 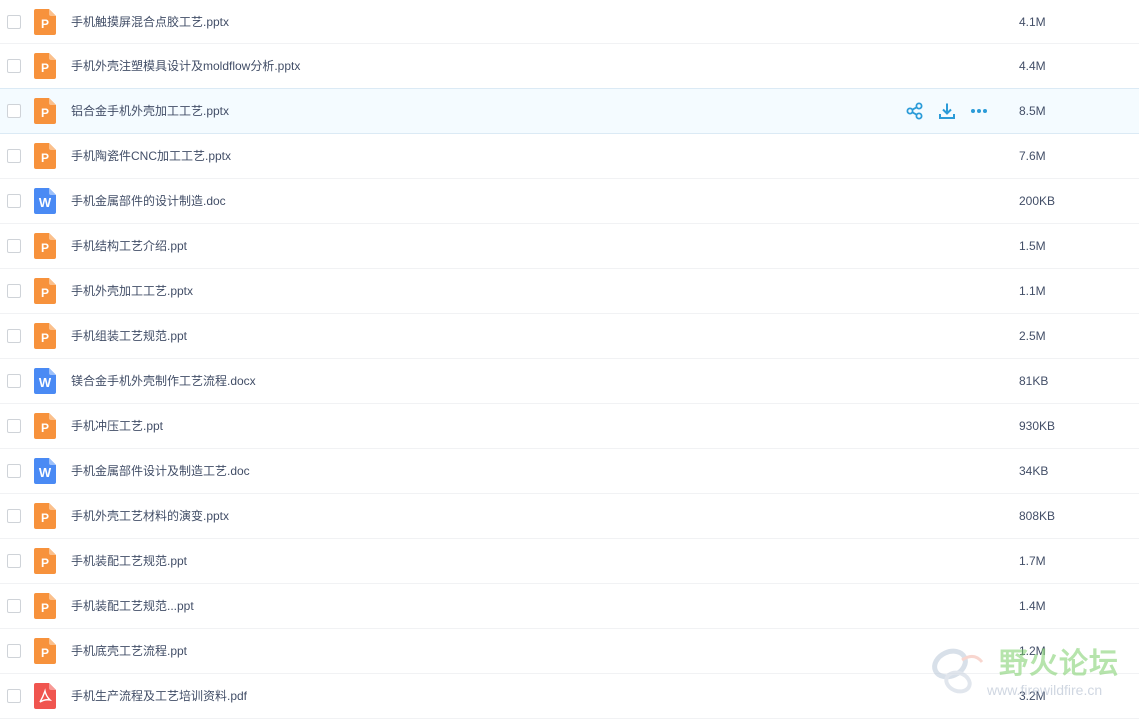 I want to click on file-row: P 手机结构工艺介绍.ppt 1.5M, so click(x=569, y=246).